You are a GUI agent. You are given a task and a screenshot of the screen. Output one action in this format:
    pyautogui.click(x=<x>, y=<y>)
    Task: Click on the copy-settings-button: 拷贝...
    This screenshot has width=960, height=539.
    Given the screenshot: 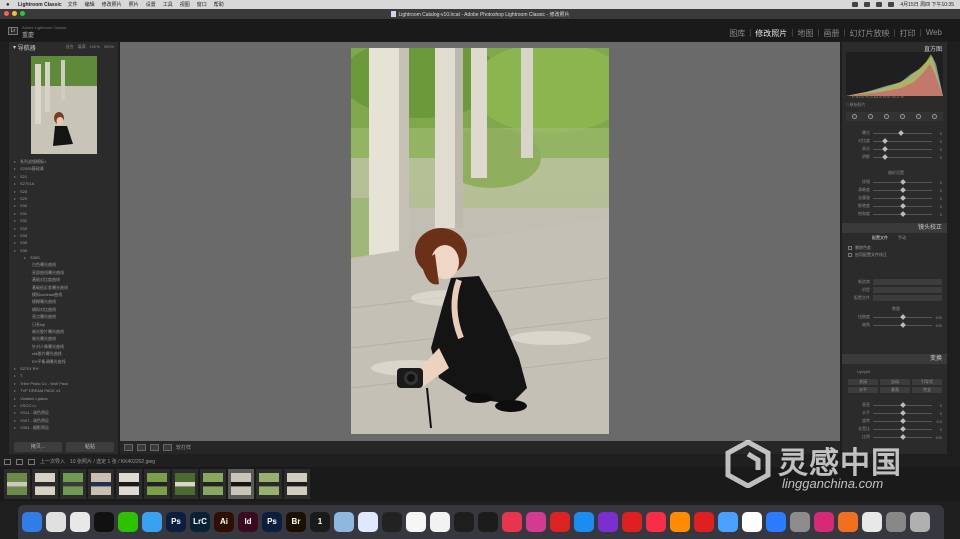 What is the action you would take?
    pyautogui.click(x=38, y=447)
    